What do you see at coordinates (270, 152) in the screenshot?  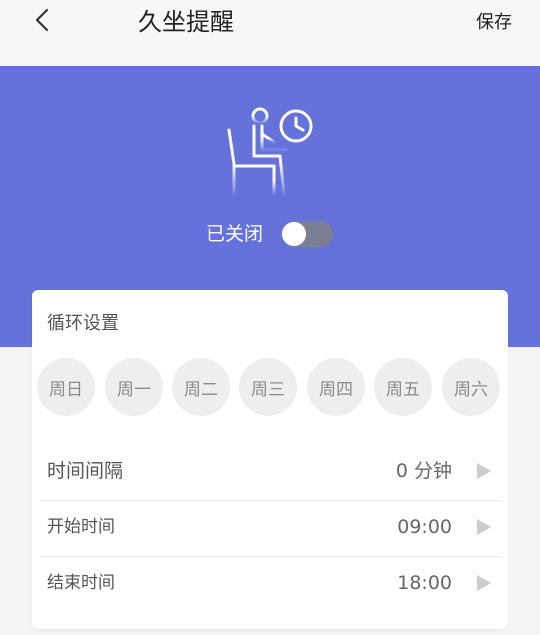 I see `seated-person-clock-icon` at bounding box center [270, 152].